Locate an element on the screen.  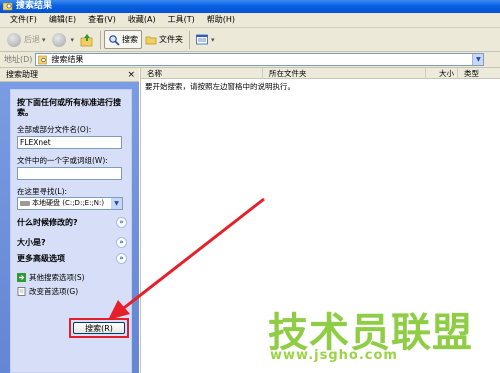
watermark-url: www.jsgho.com is located at coordinates (334, 355).